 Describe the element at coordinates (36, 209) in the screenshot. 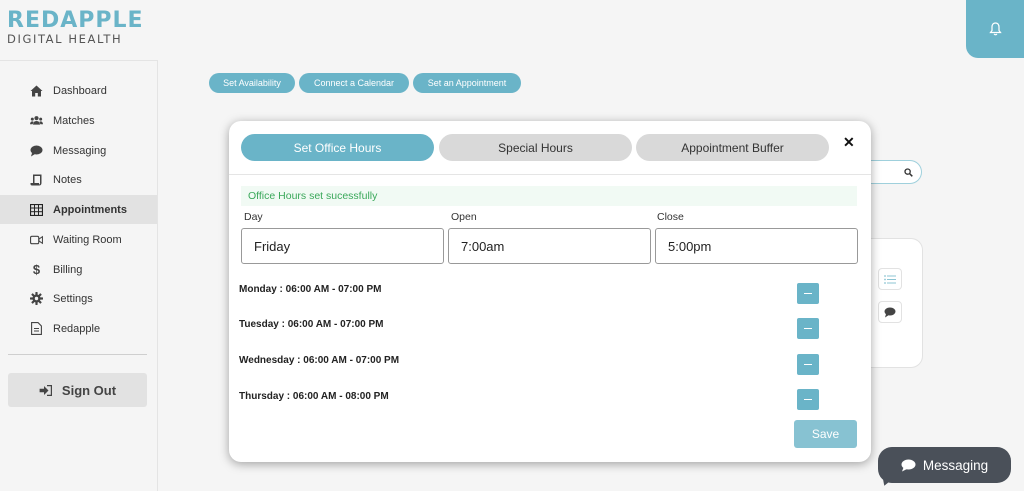

I see `table-icon` at that location.